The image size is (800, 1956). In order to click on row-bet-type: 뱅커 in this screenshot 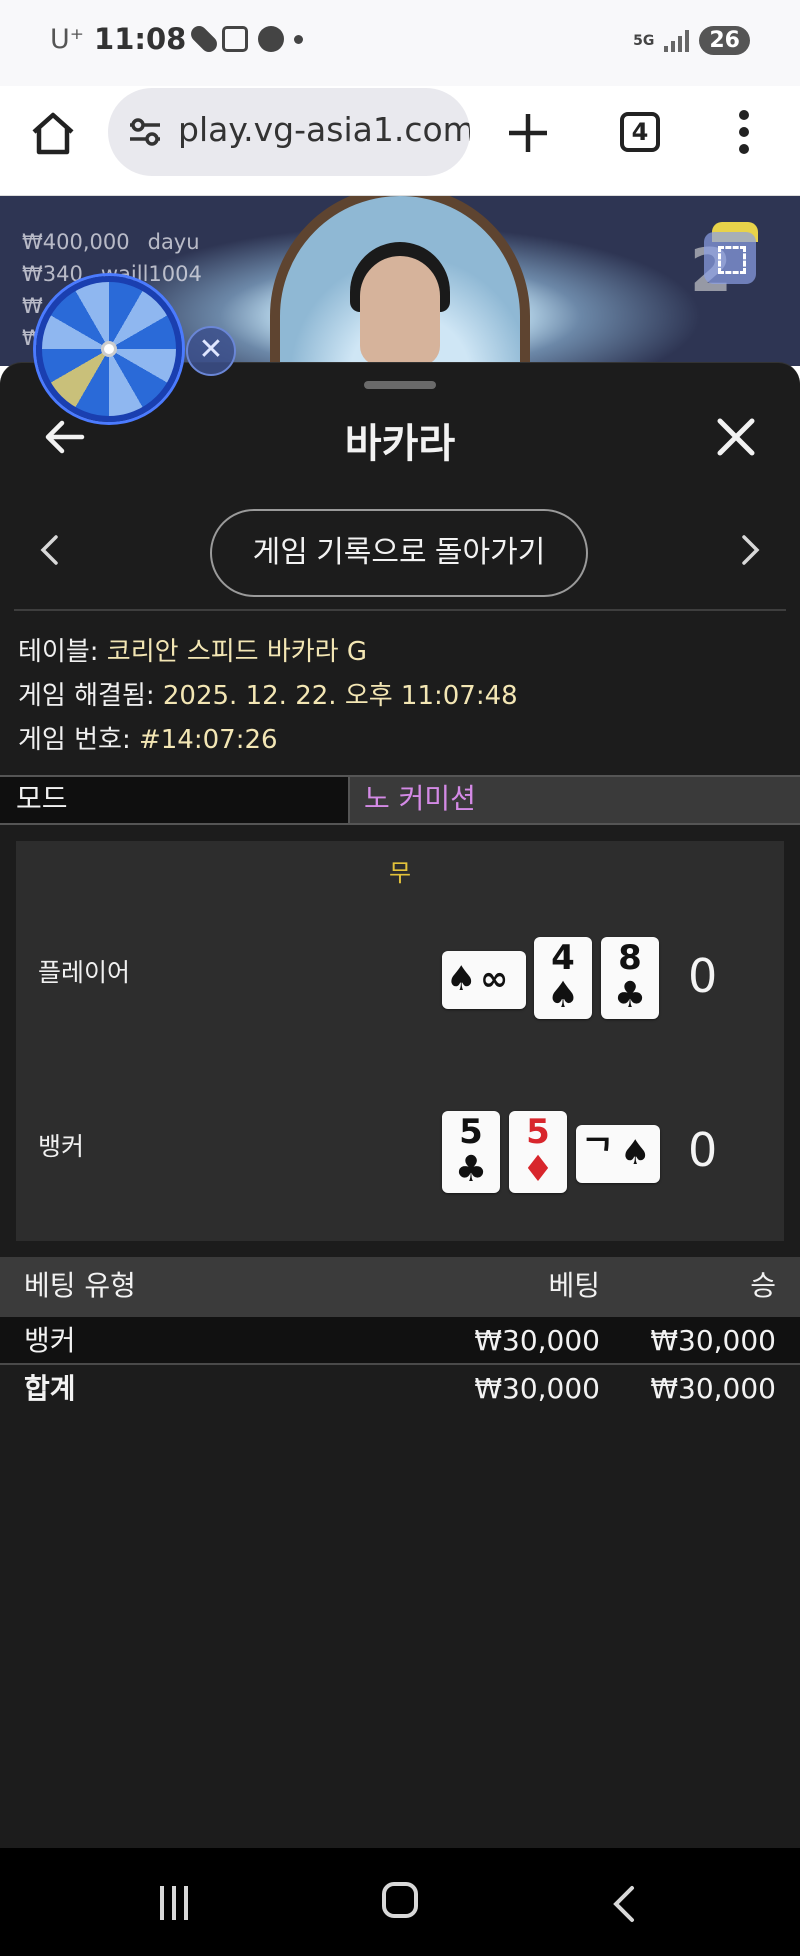, I will do `click(50, 1340)`.